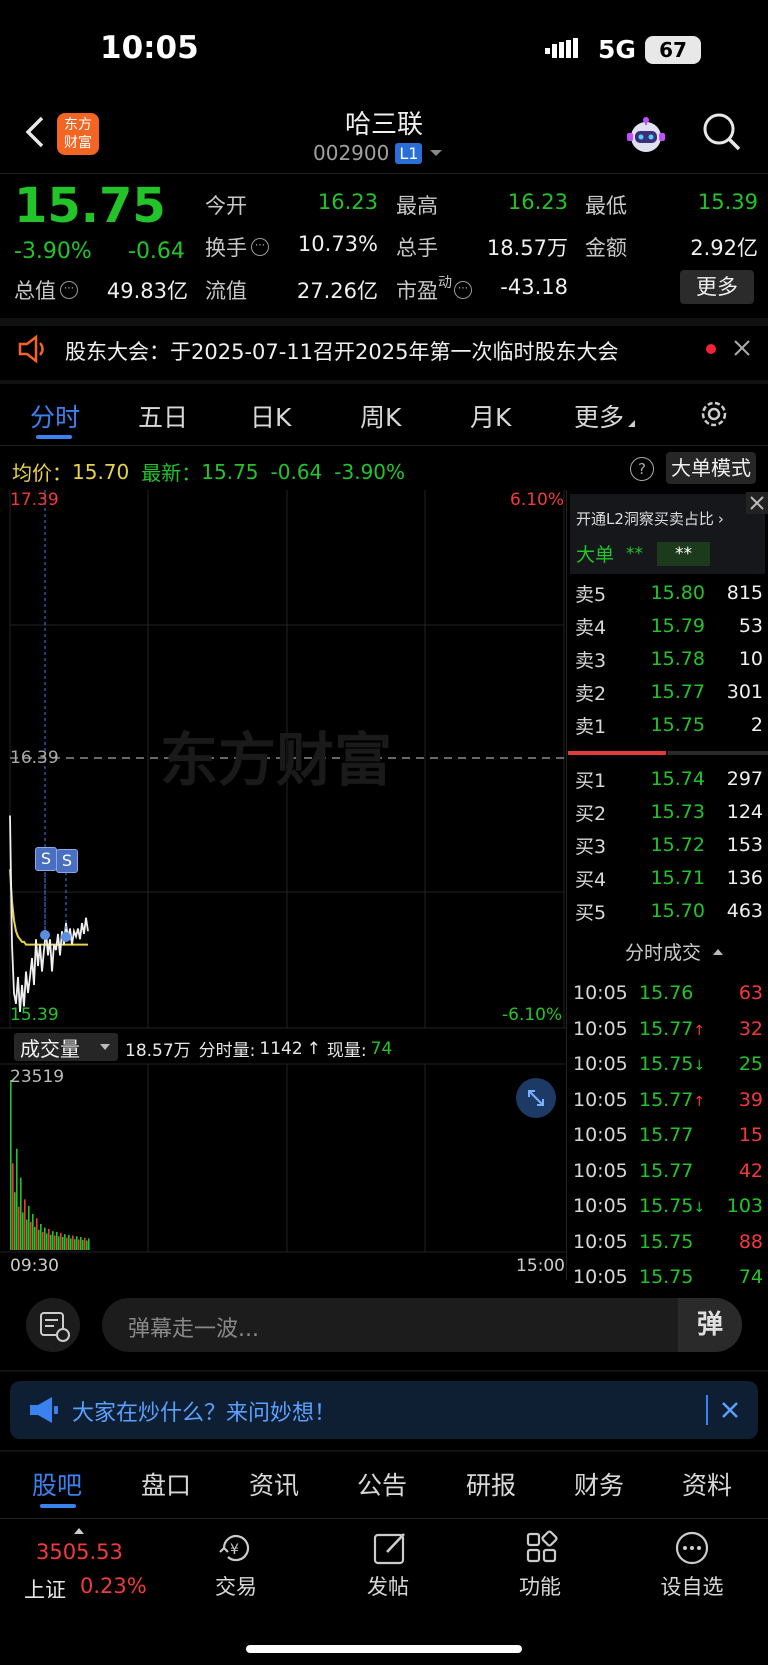 This screenshot has height=1665, width=768. I want to click on volume-indicator-select: 成交量, so click(66, 1047).